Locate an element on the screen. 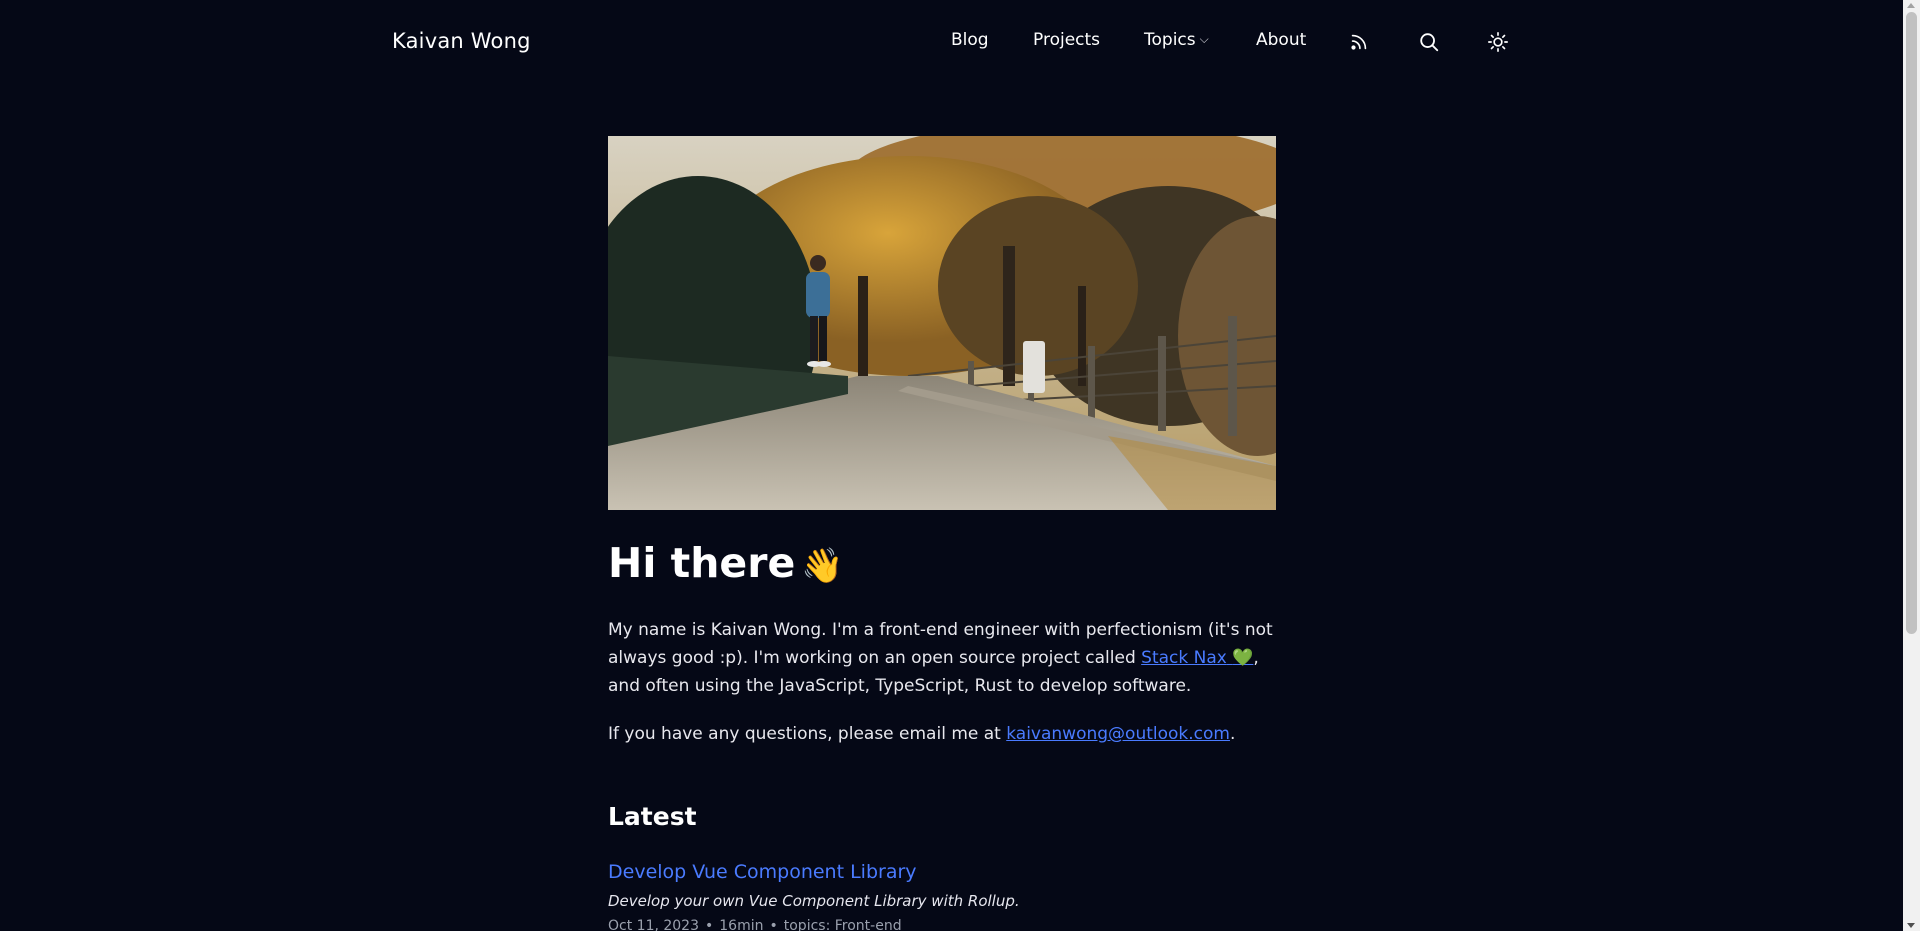 This screenshot has width=1920, height=931. vertical-scrollbar is located at coordinates (1911, 465).